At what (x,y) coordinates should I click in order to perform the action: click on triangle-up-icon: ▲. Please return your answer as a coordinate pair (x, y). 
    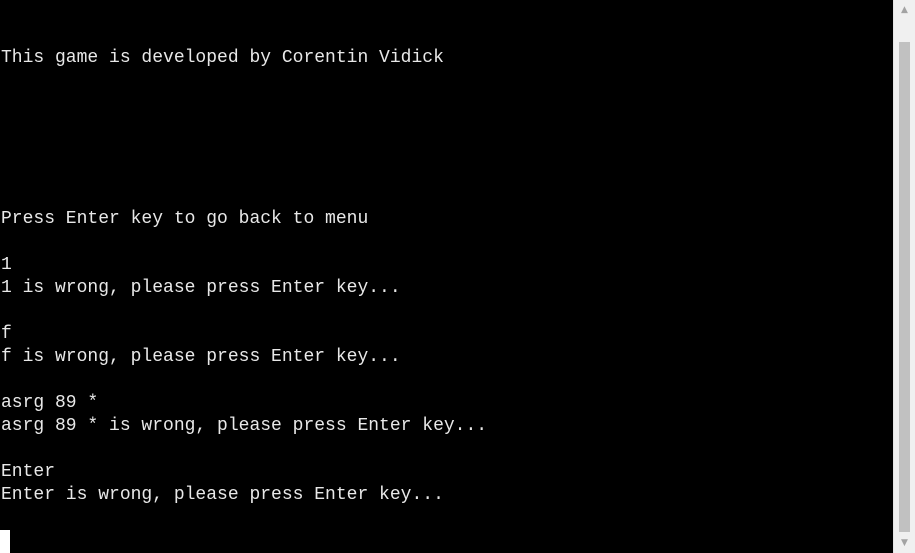
    Looking at the image, I should click on (904, 10).